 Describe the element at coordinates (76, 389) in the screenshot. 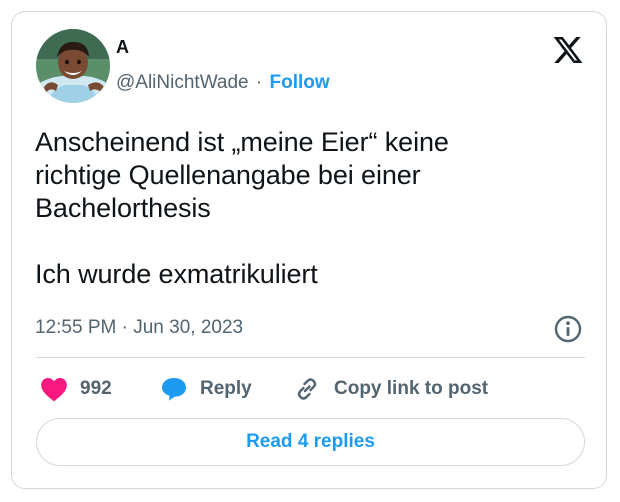

I see `like-button: 992` at that location.